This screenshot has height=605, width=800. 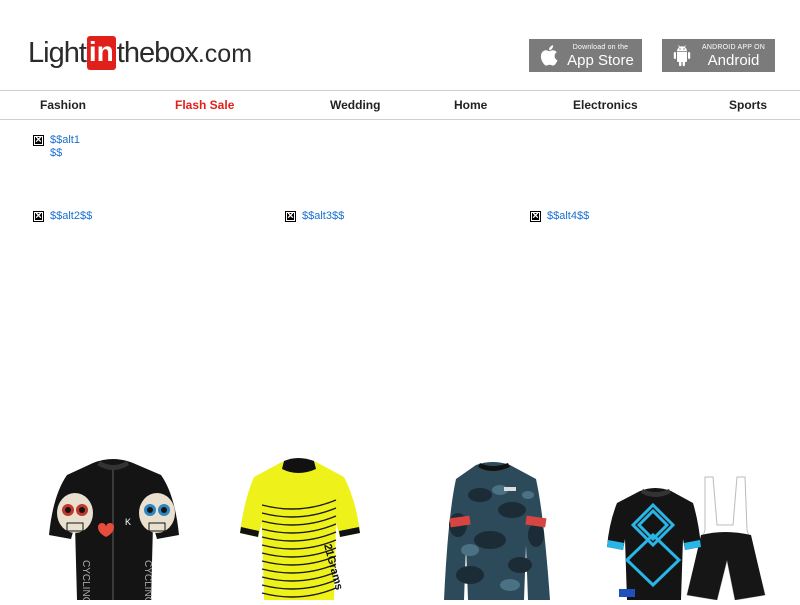 What do you see at coordinates (225, 54) in the screenshot?
I see `logo-text-com: .com` at bounding box center [225, 54].